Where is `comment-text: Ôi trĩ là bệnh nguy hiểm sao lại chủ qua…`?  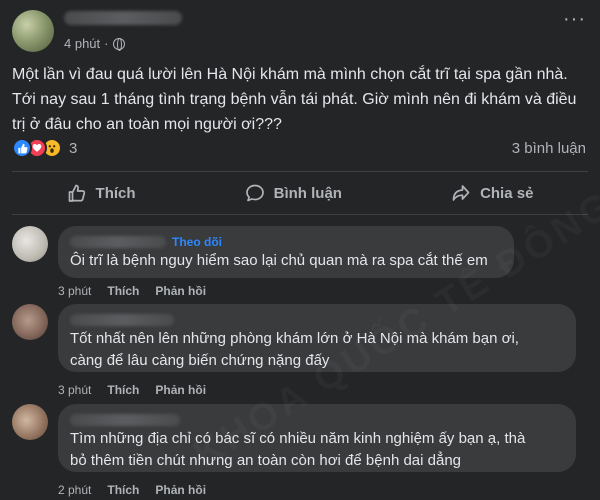 comment-text: Ôi trĩ là bệnh nguy hiểm sao lại chủ qua… is located at coordinates (279, 260).